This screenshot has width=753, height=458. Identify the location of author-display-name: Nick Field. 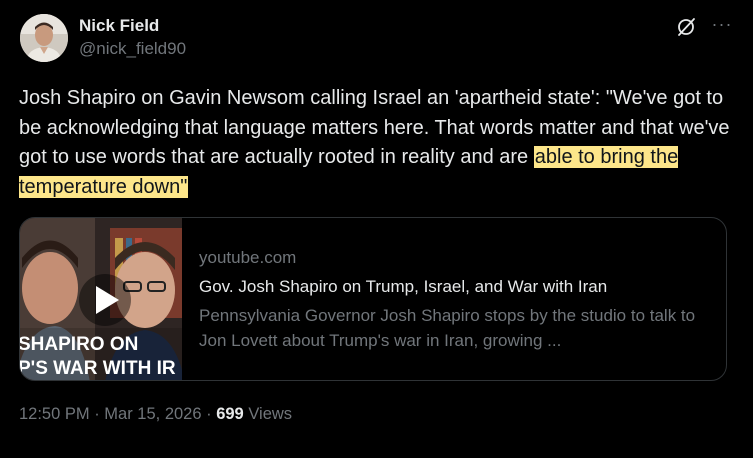
(132, 26).